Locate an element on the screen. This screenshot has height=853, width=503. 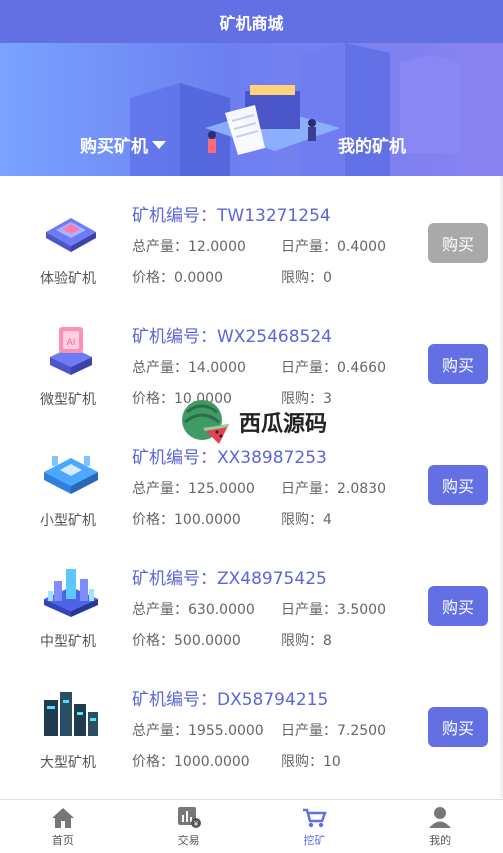
machine-total-output: 总产量：125.0000 is located at coordinates (193, 489).